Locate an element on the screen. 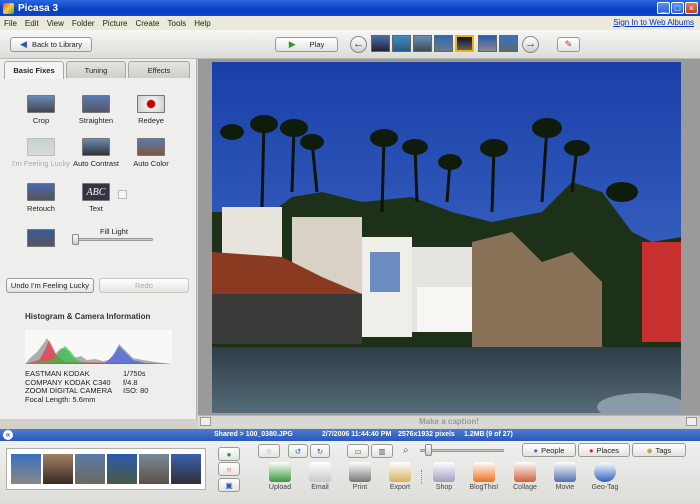 This screenshot has height=504, width=700. blogthis-action: BlogThis! is located at coordinates (484, 476).